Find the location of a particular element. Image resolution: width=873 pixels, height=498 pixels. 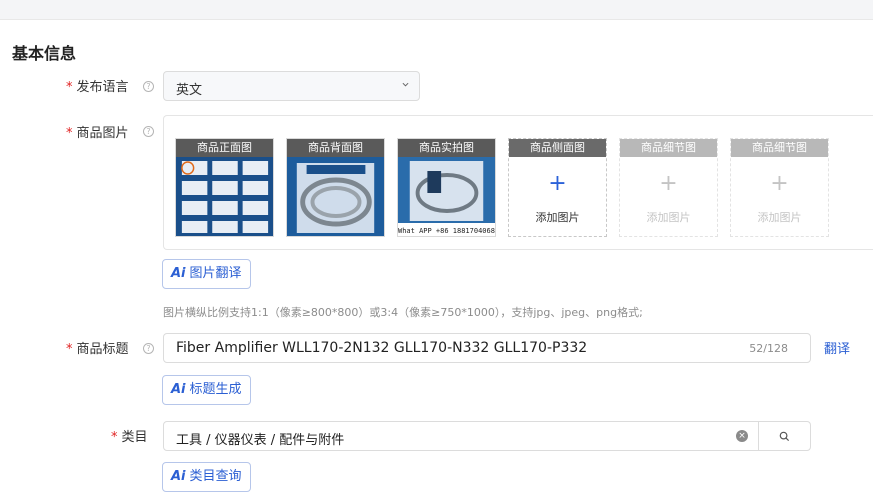

image-slot-back: 商品背面图 is located at coordinates (335, 187).